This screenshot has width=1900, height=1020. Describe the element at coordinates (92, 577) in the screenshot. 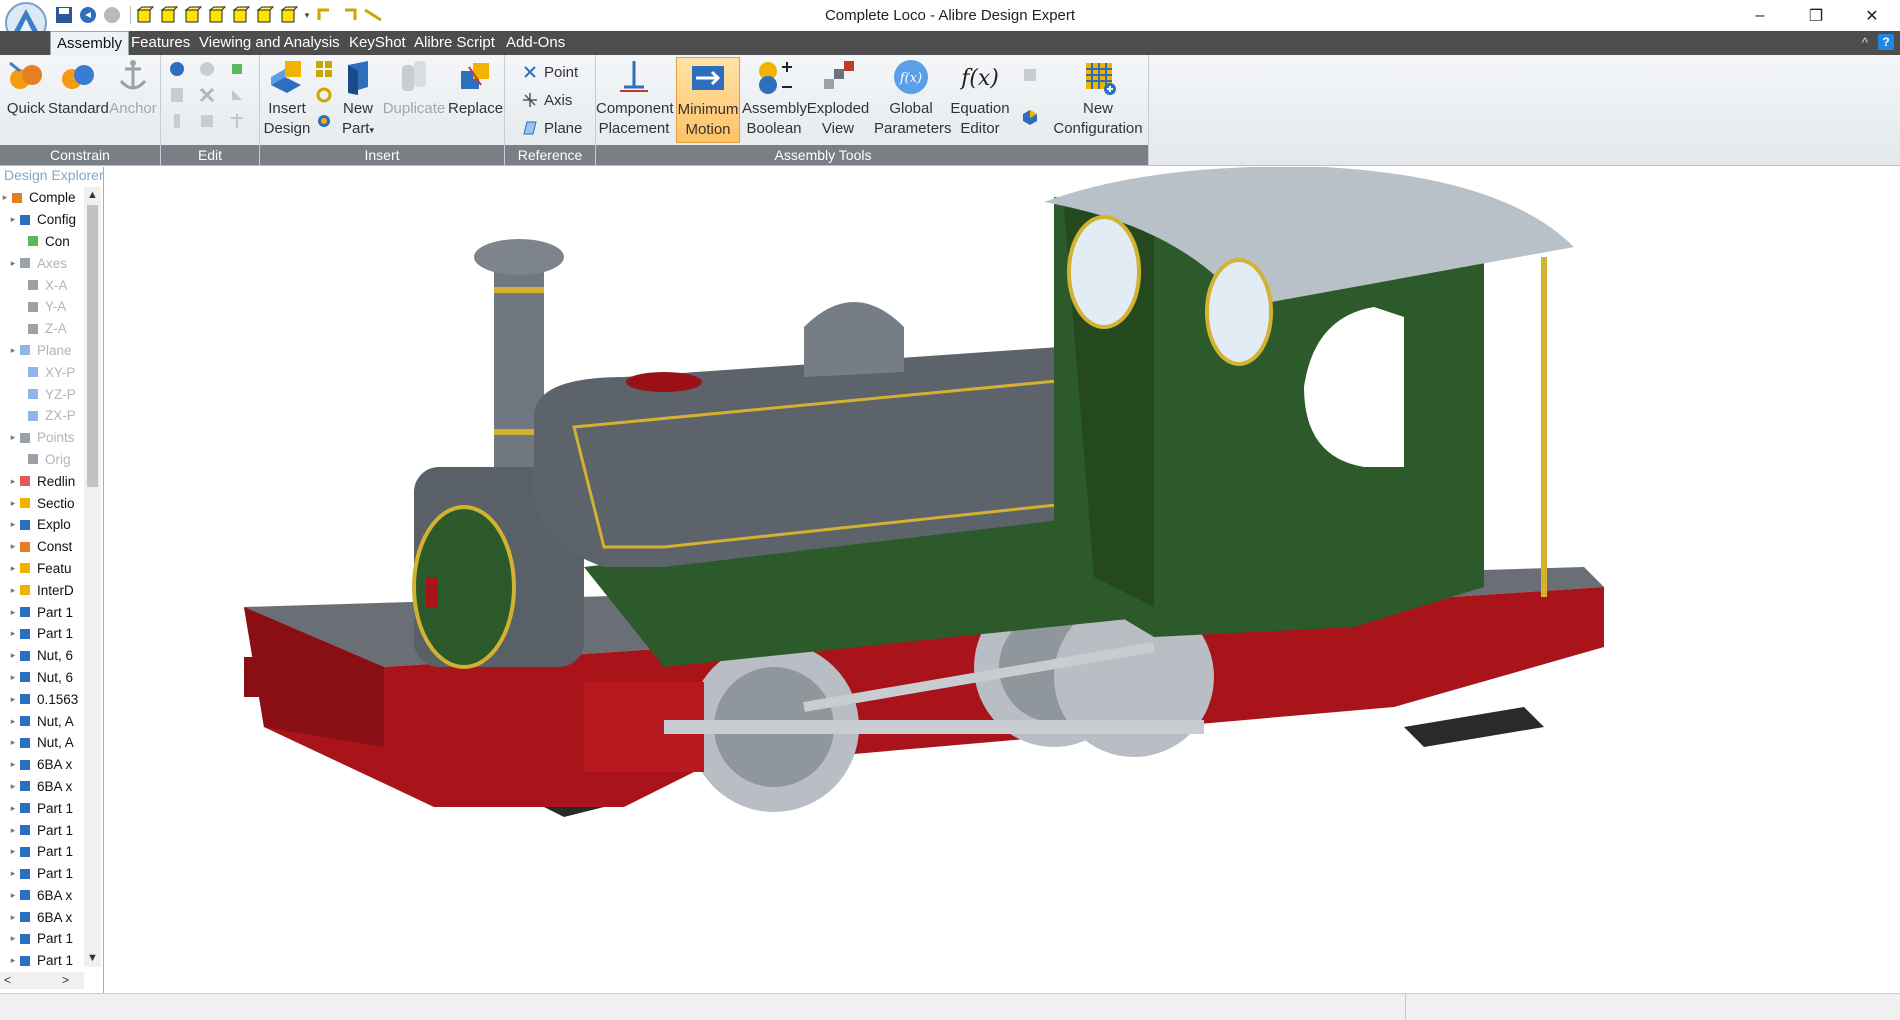

I see `tree-vertical-scrollbar: ▲ ▼` at that location.